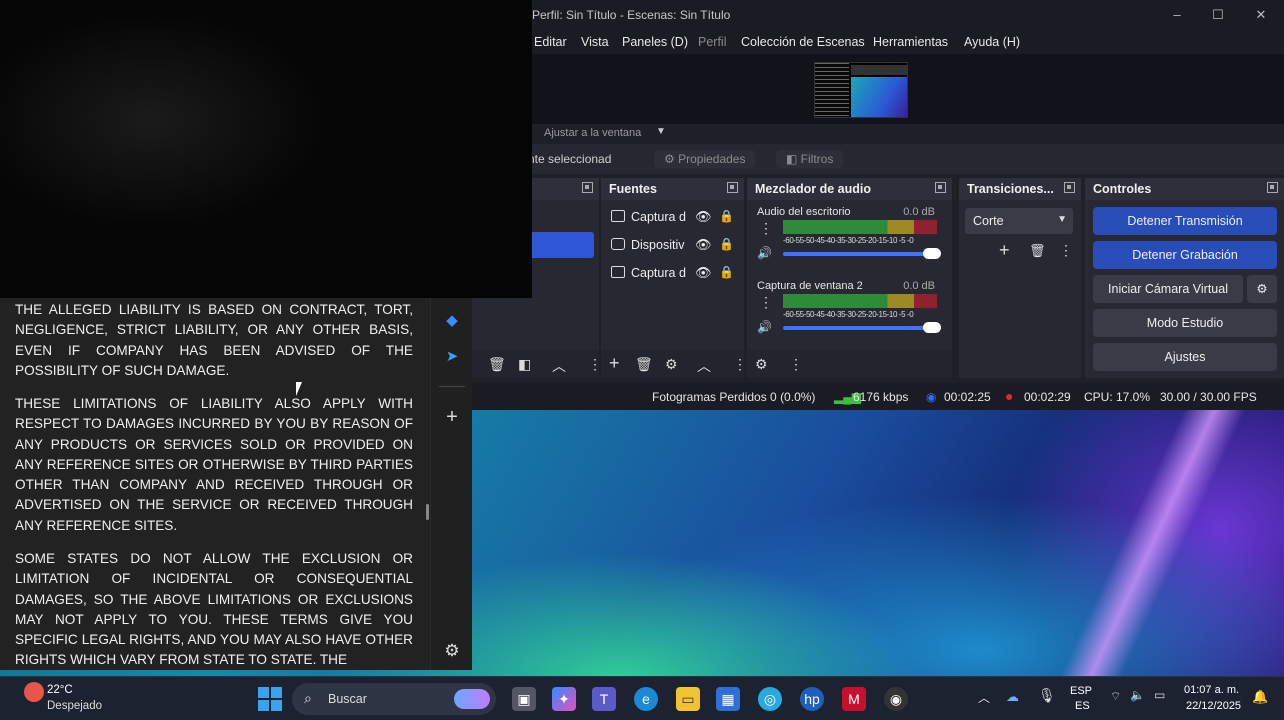 The width and height of the screenshot is (1284, 720). What do you see at coordinates (688, 699) in the screenshot?
I see `file-explorer-icon: ▭` at bounding box center [688, 699].